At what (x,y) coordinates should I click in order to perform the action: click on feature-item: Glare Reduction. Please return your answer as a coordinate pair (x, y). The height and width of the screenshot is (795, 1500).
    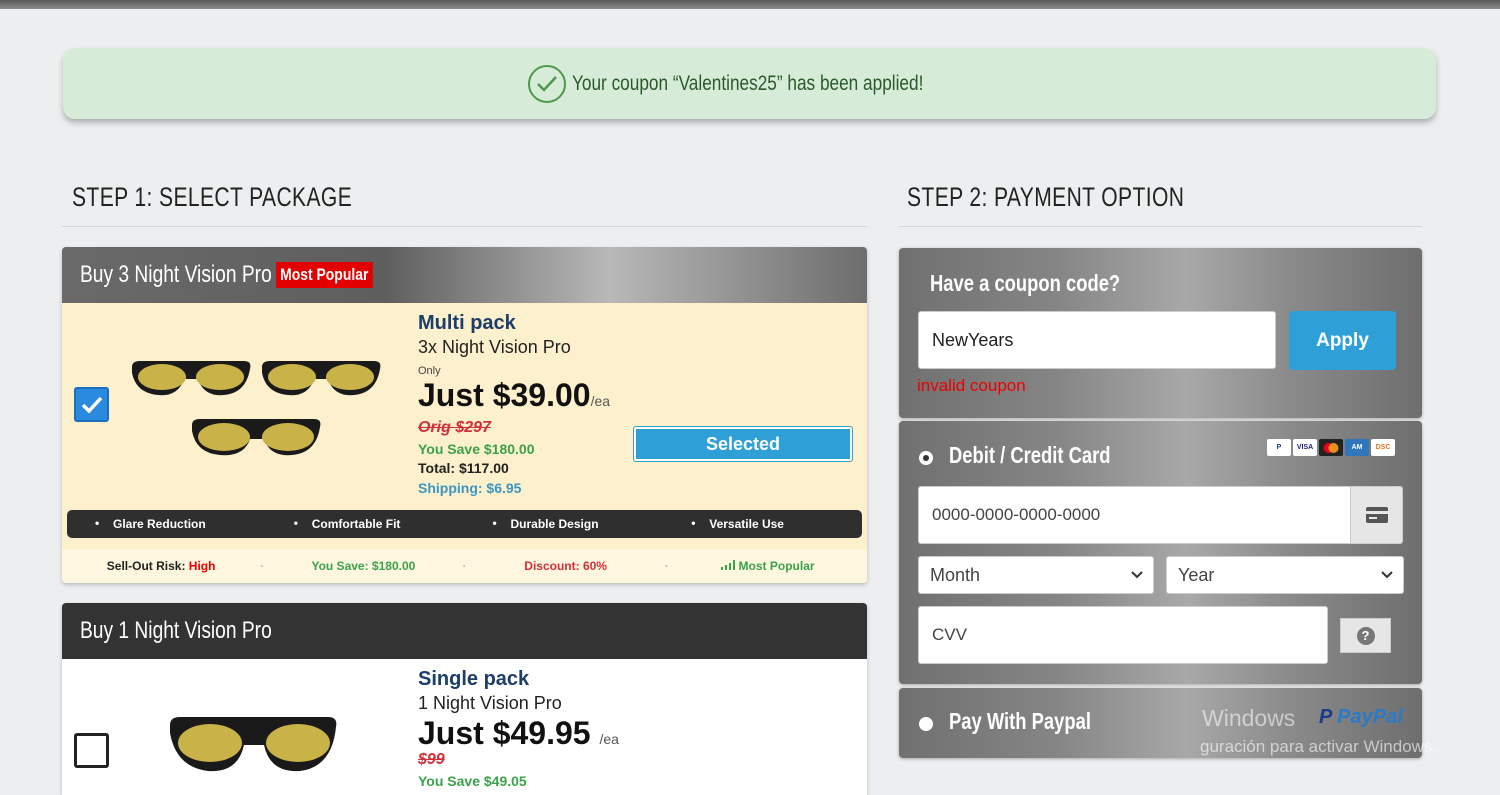
    Looking at the image, I should click on (166, 523).